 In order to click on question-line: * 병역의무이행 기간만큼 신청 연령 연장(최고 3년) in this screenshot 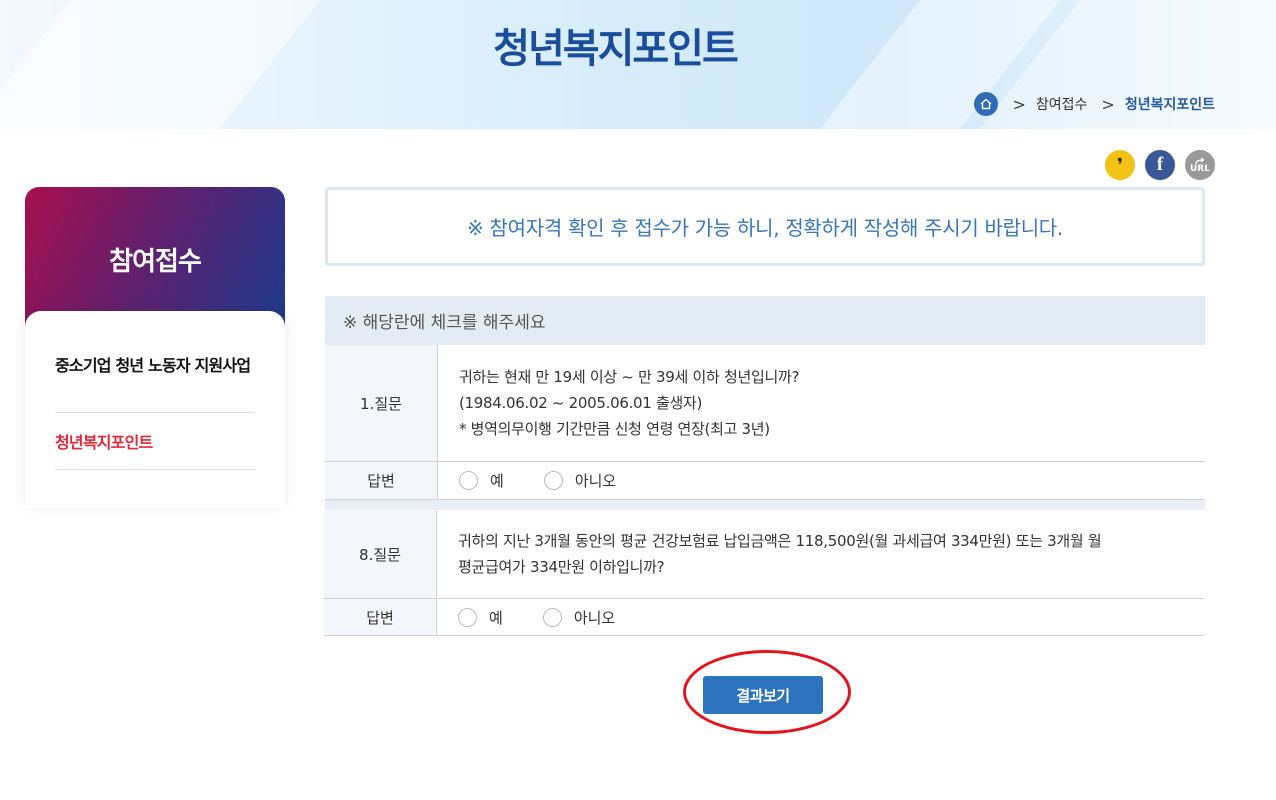, I will do `click(614, 429)`.